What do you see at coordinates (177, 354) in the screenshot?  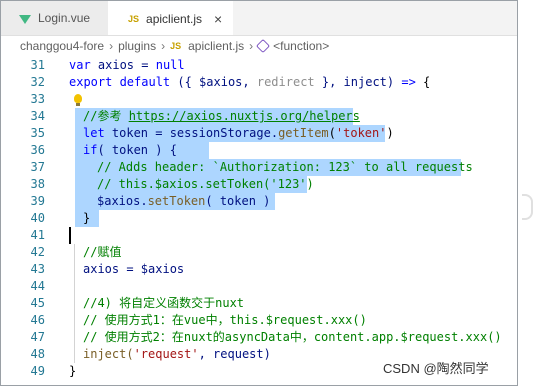 I see `code-text: inject('request', request)` at bounding box center [177, 354].